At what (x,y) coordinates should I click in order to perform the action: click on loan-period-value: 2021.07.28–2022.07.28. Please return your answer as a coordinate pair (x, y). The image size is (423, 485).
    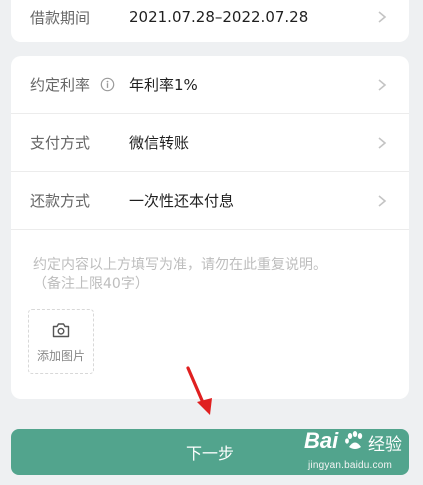
    Looking at the image, I should click on (219, 17).